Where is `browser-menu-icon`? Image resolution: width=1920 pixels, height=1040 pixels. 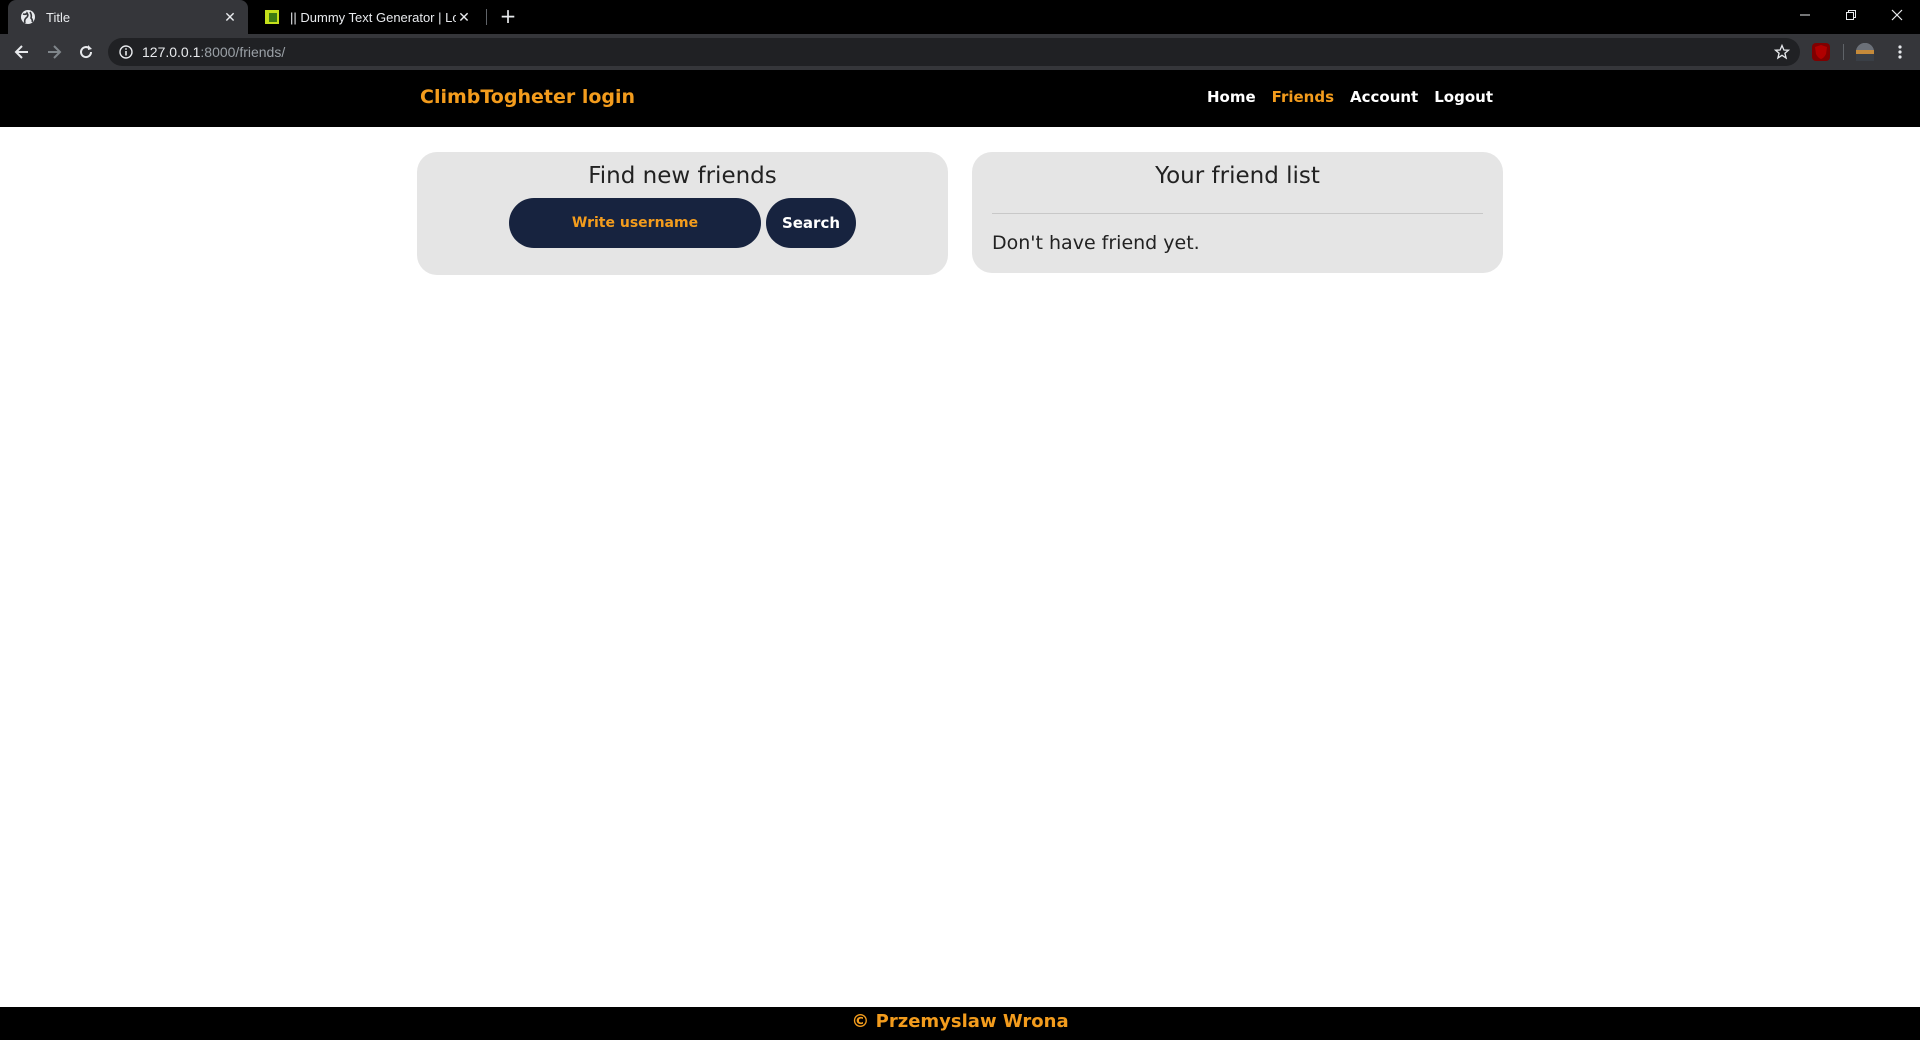 browser-menu-icon is located at coordinates (1900, 52).